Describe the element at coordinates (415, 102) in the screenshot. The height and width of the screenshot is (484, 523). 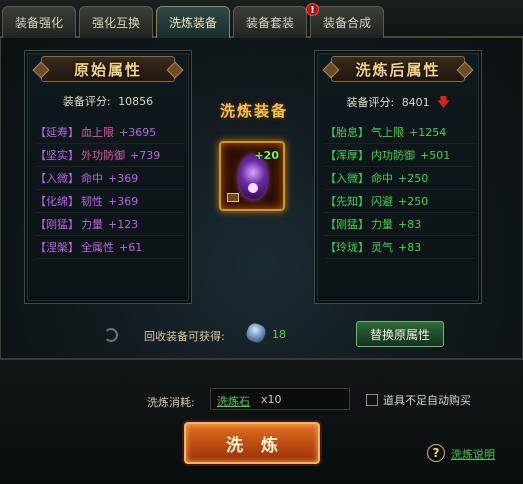
I see `score-value: 8401` at that location.